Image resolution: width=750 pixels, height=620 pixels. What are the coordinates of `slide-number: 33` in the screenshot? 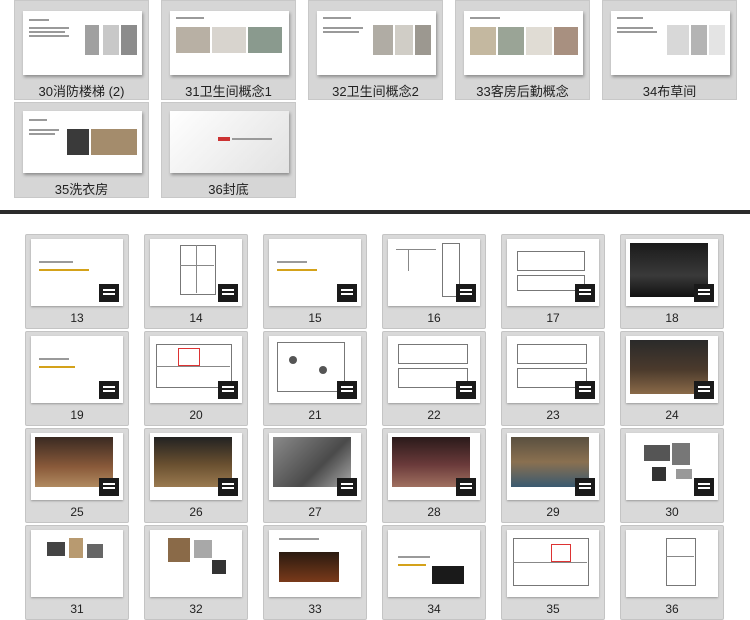 It's located at (315, 609).